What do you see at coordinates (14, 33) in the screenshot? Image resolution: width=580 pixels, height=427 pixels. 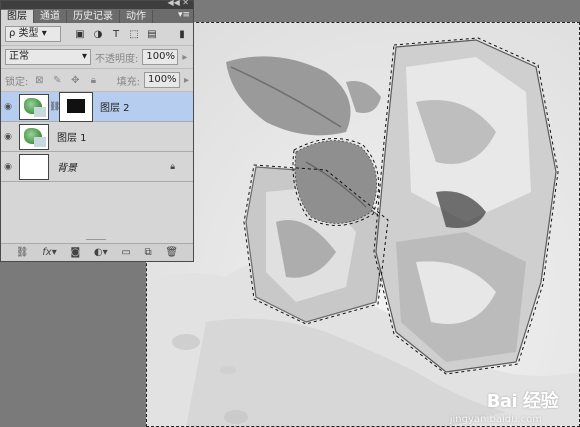 I see `search-icon: ρ` at bounding box center [14, 33].